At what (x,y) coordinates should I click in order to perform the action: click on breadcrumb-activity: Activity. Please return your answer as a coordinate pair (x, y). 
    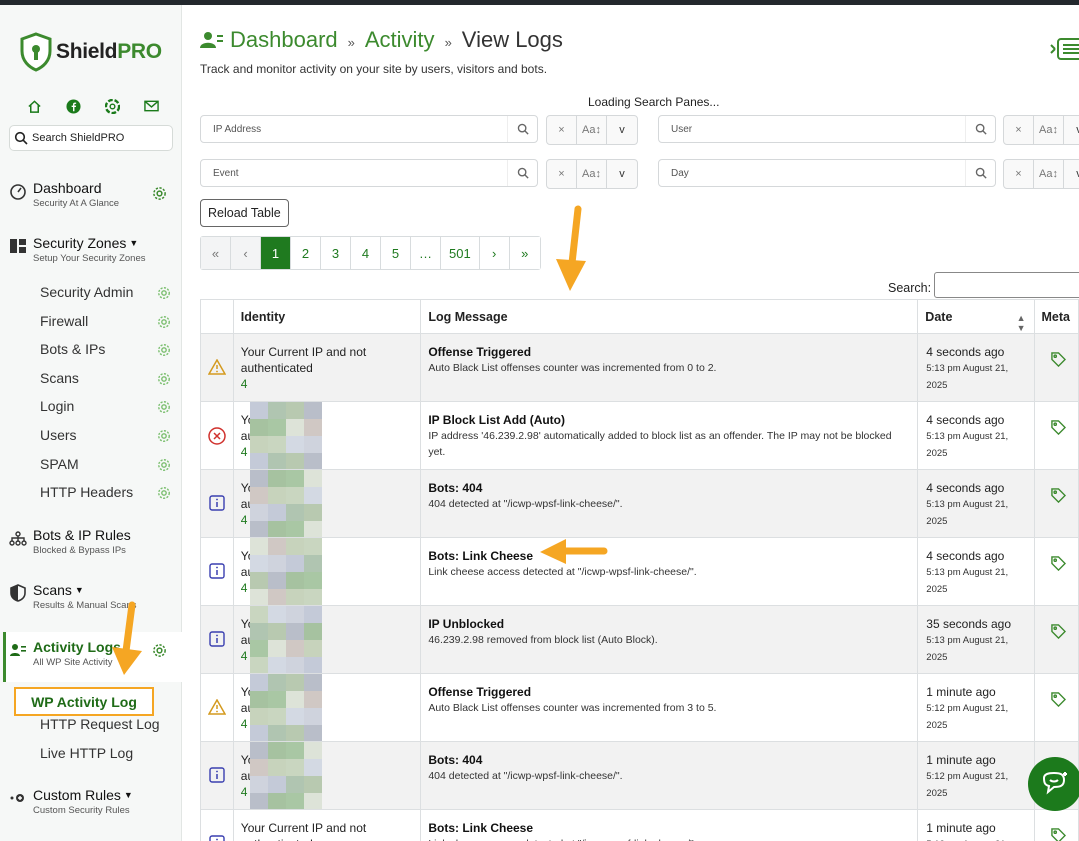
    Looking at the image, I should click on (400, 40).